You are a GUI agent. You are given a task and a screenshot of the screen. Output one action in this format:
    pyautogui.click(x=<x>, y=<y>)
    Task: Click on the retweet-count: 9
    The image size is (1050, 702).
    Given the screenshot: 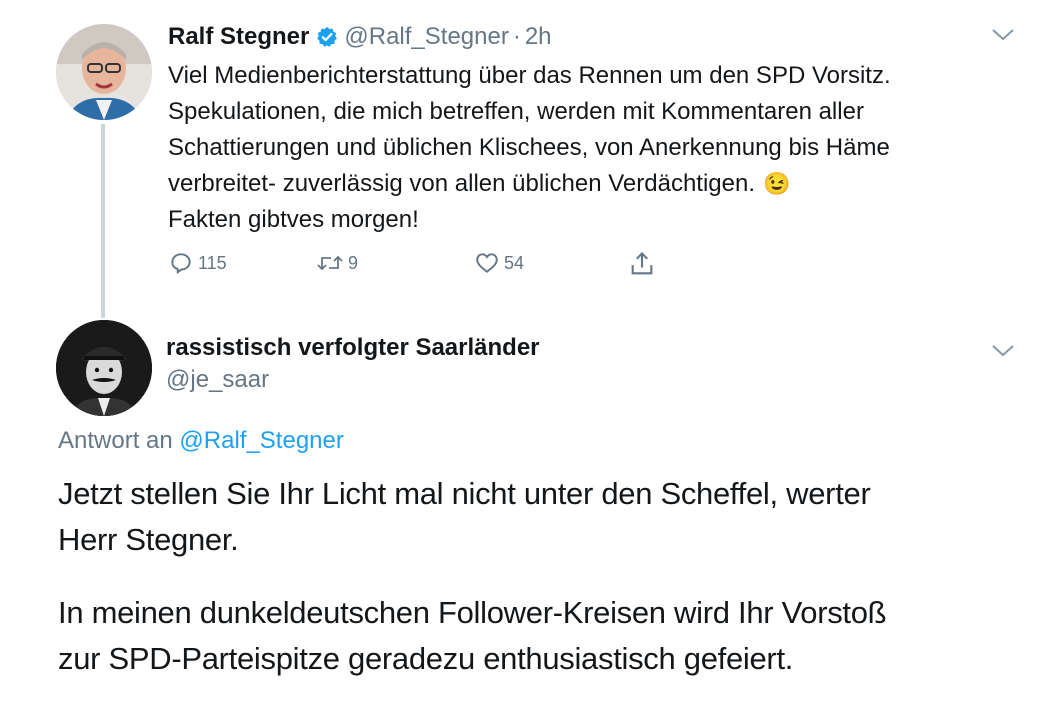 What is the action you would take?
    pyautogui.click(x=353, y=262)
    